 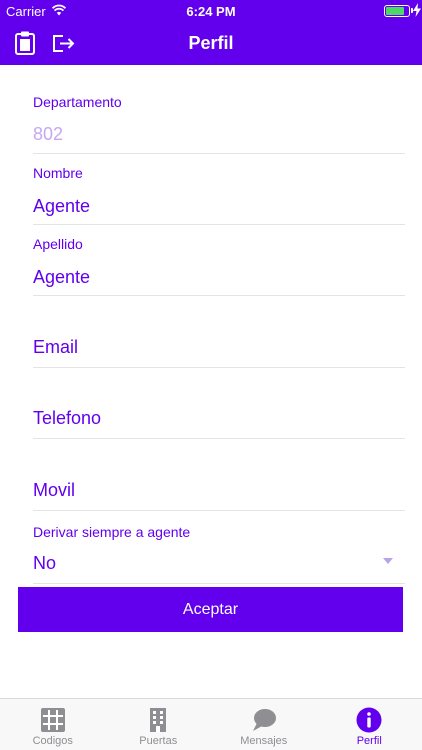 I want to click on departamento-value: 802, so click(x=48, y=134).